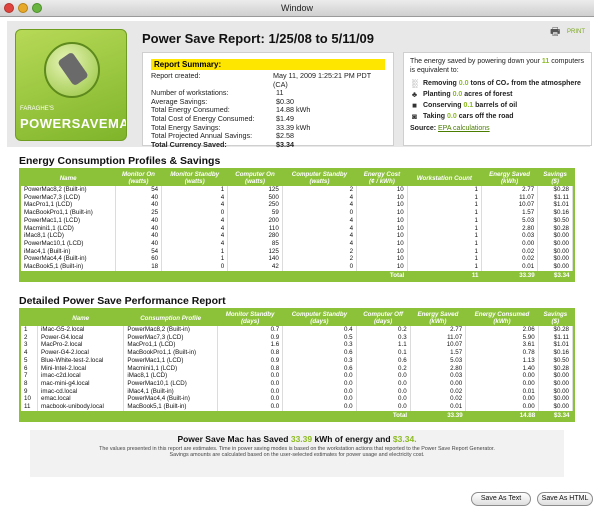 This screenshot has width=594, height=517. What do you see at coordinates (444, 178) in the screenshot?
I see `column-header: Workstation Count` at bounding box center [444, 178].